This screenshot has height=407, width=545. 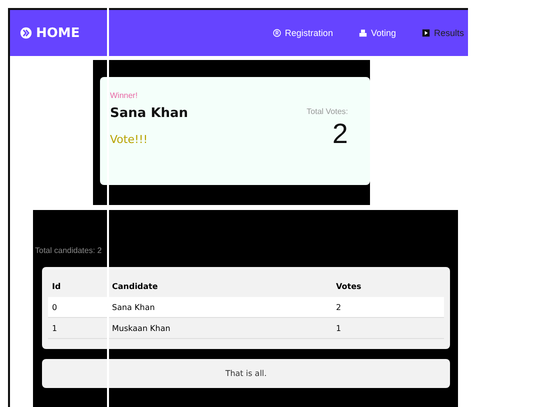 What do you see at coordinates (339, 307) in the screenshot?
I see `table-cell-text: 2` at bounding box center [339, 307].